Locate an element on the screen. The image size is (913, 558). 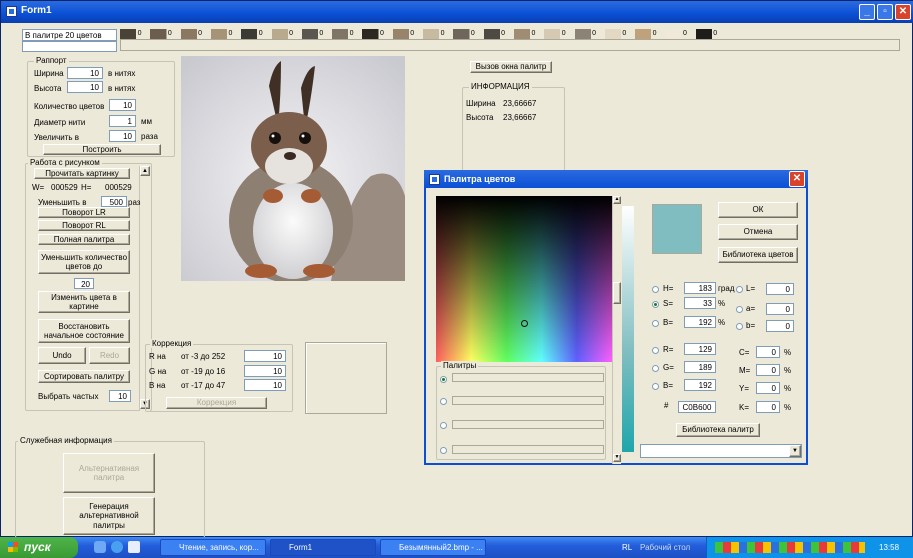
g-radio is located at coordinates (655, 368).